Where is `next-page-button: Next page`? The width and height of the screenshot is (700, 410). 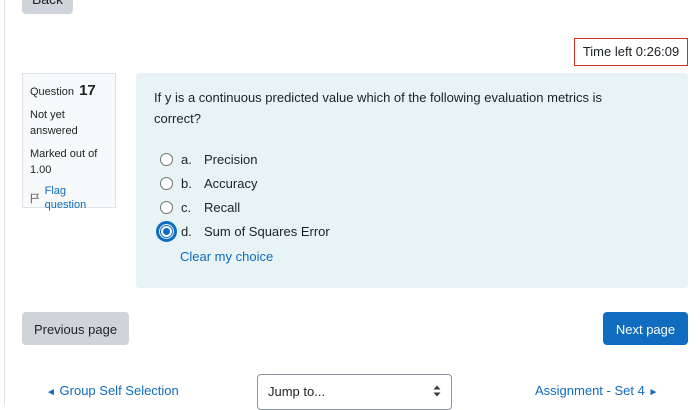 next-page-button: Next page is located at coordinates (645, 328).